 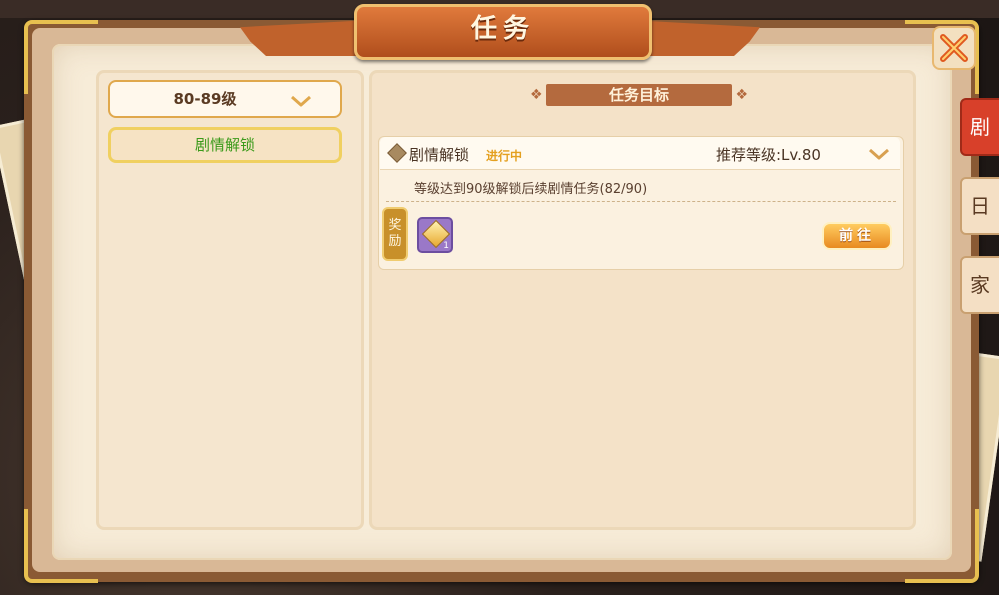 I want to click on divider, so click(x=641, y=201).